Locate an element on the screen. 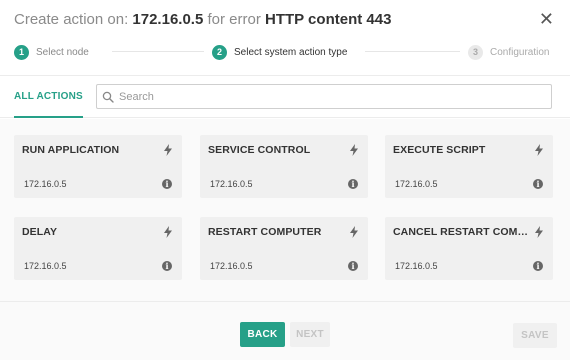 The image size is (570, 360). action-name: EXECUTE SCRIPT is located at coordinates (439, 150).